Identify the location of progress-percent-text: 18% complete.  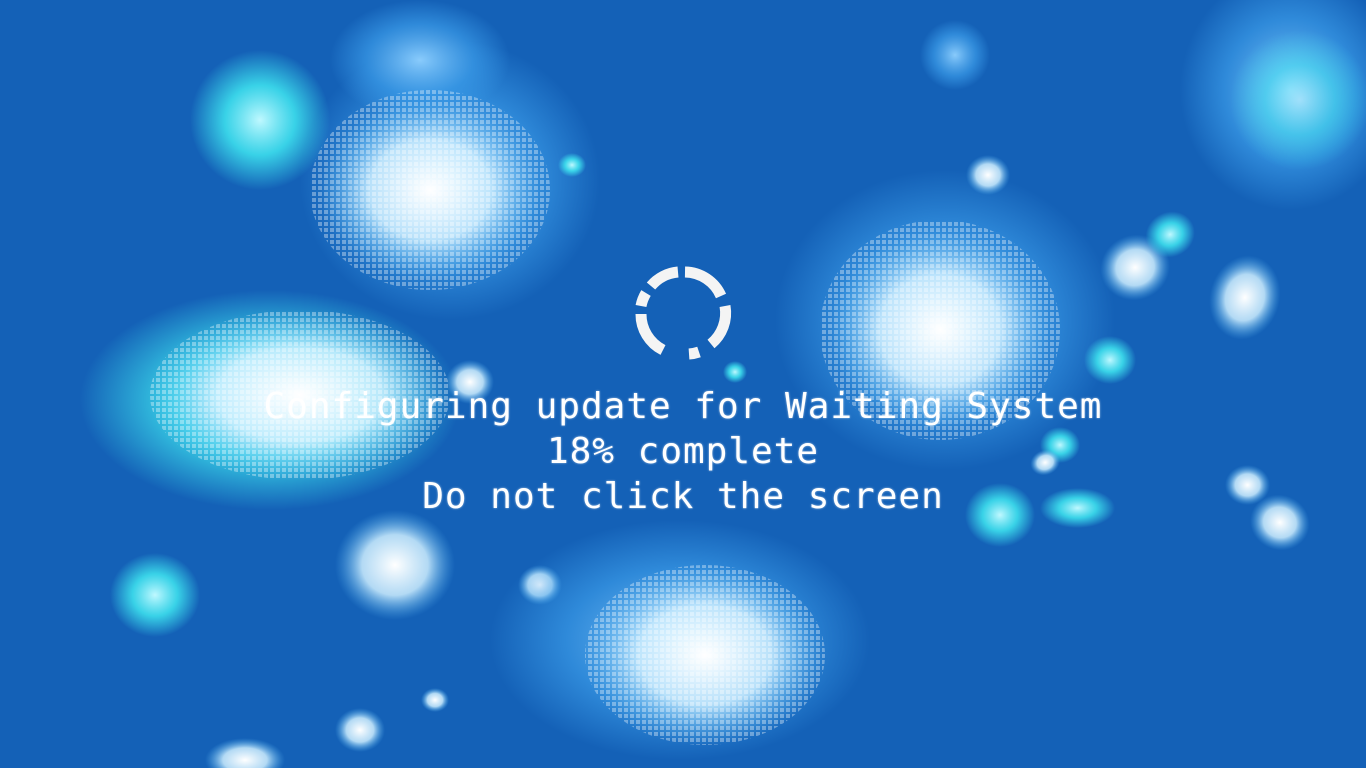
(683, 451).